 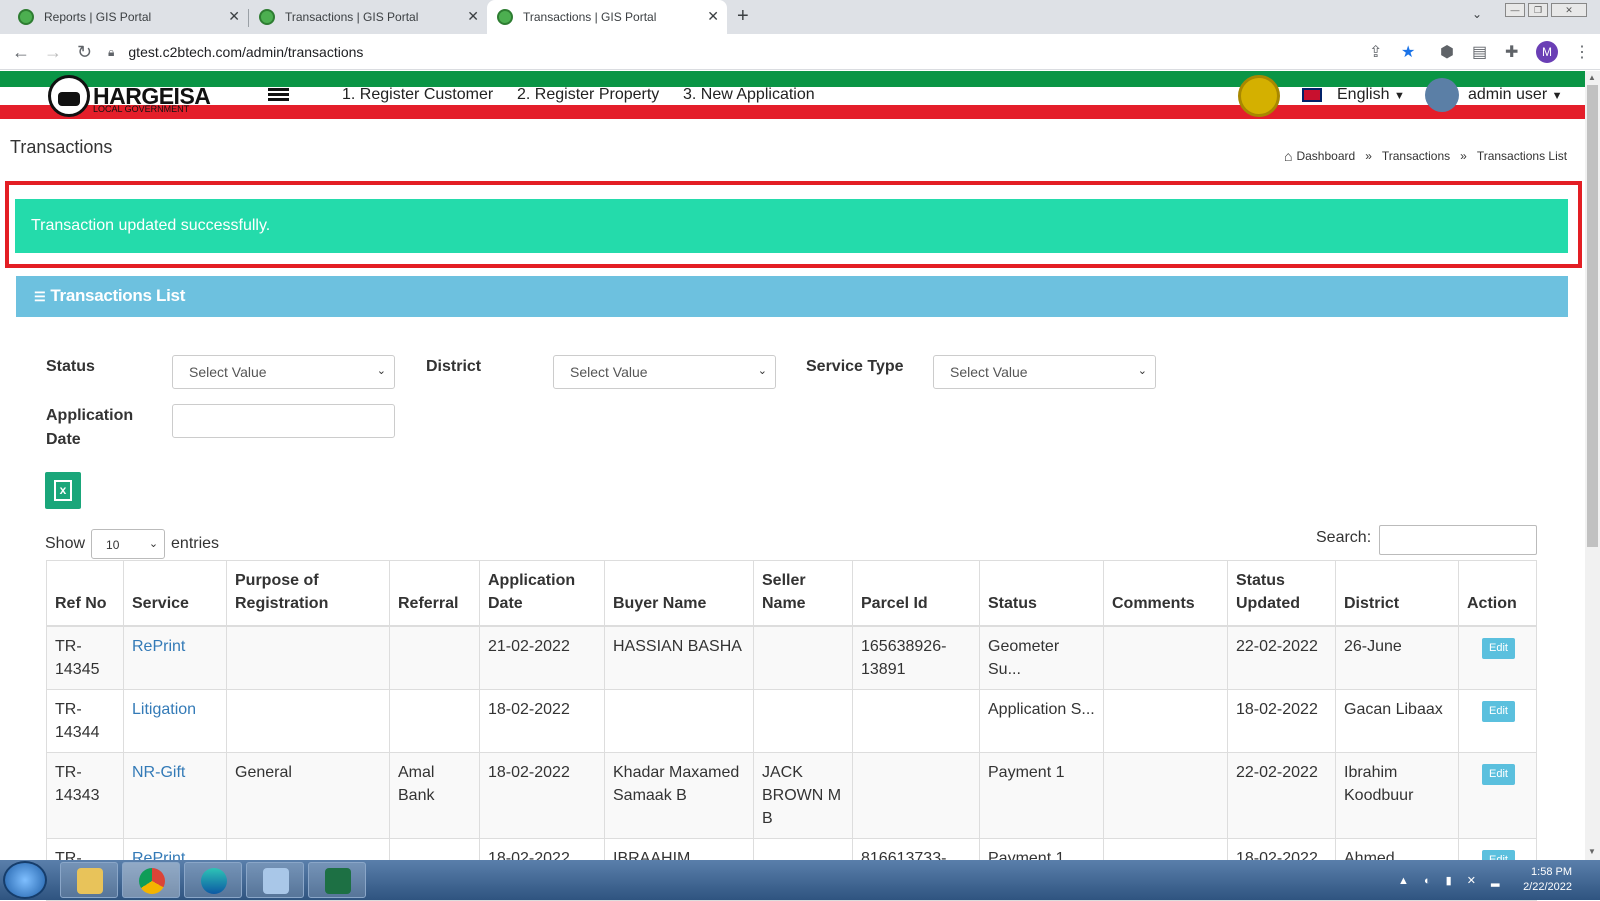 What do you see at coordinates (434, 593) in the screenshot?
I see `col-referral: Referral` at bounding box center [434, 593].